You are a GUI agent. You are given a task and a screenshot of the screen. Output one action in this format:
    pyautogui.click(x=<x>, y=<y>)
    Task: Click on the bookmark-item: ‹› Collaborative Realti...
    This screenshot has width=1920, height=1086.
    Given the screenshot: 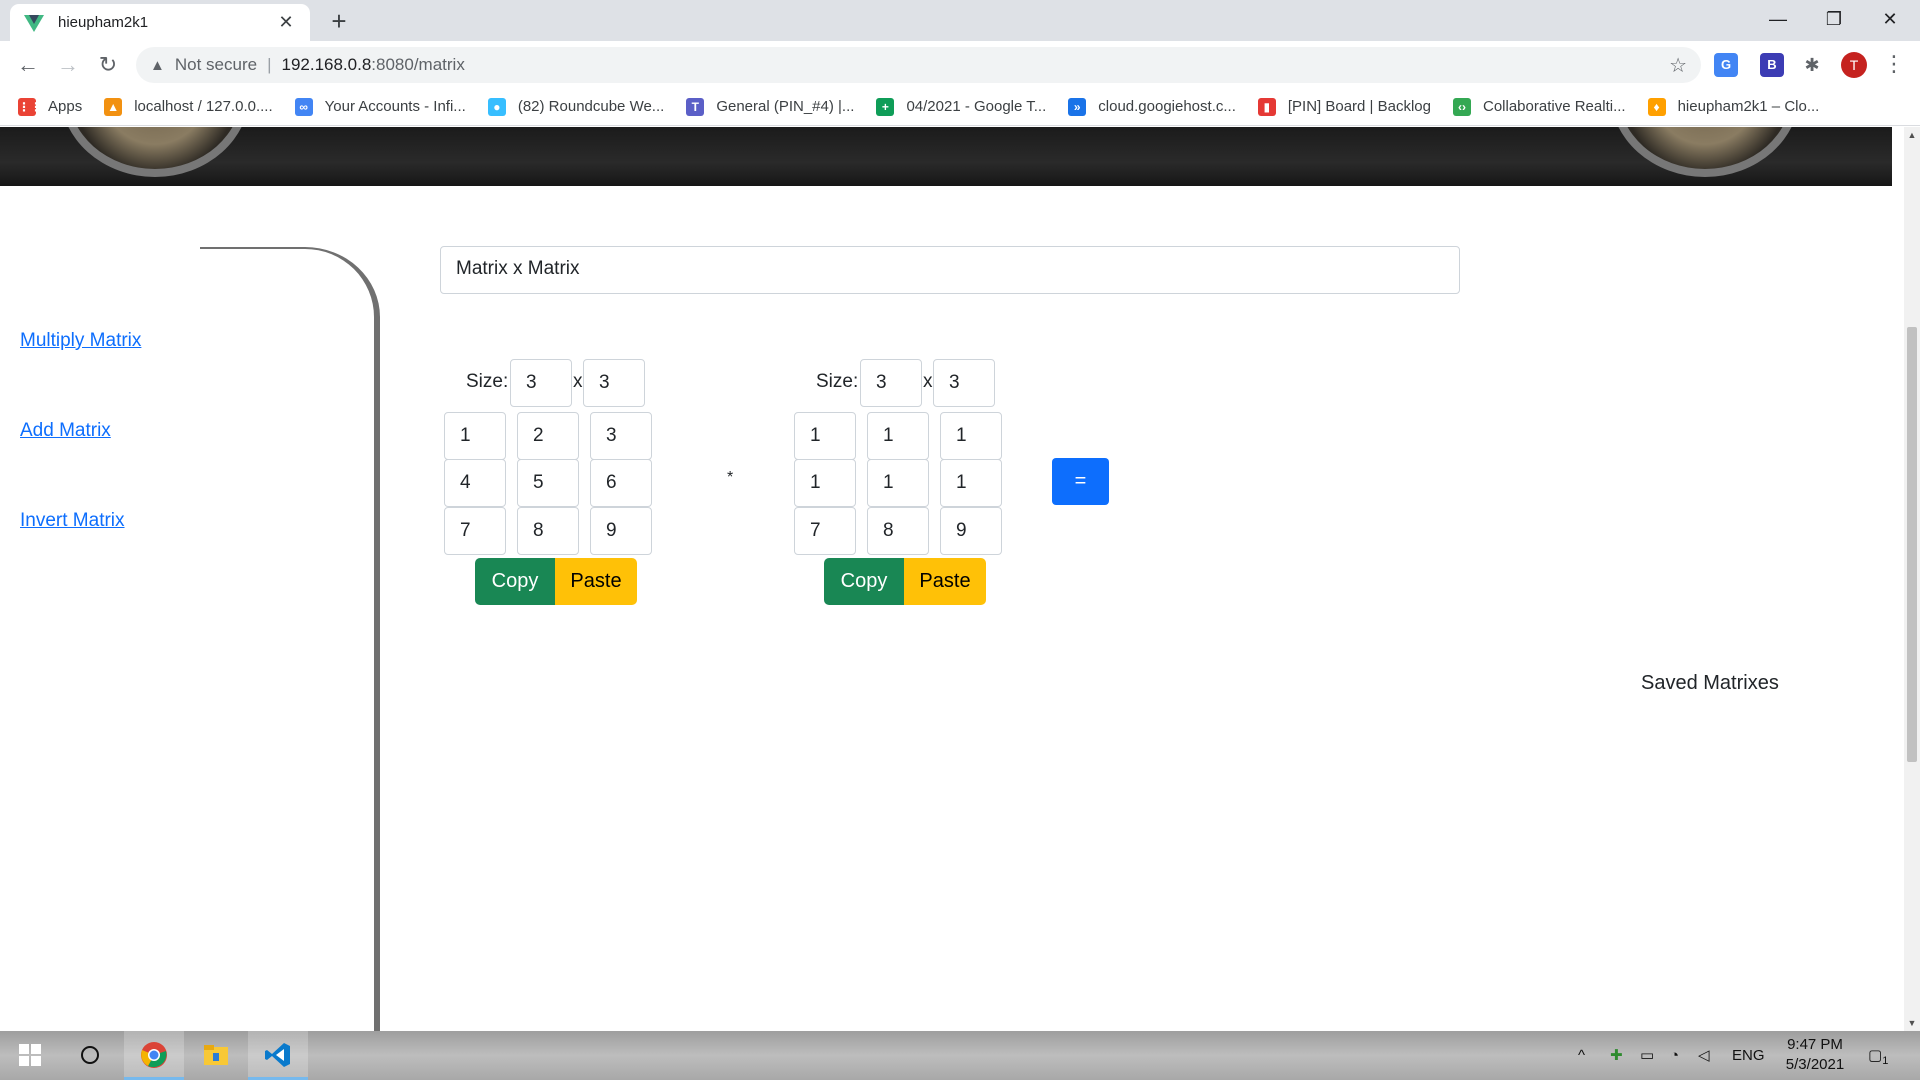 What is the action you would take?
    pyautogui.click(x=1539, y=106)
    